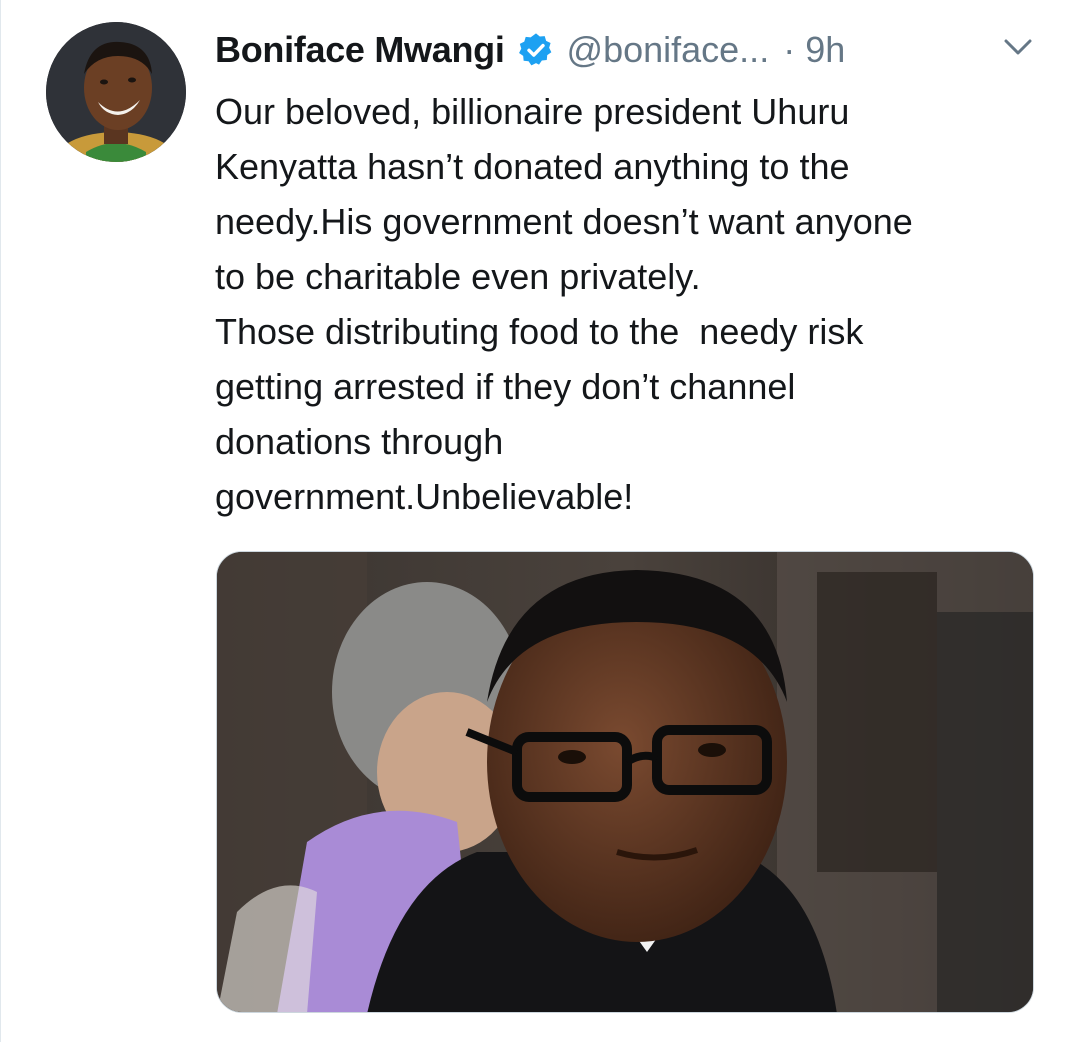  I want to click on tweet-text-line: getting arrested if they don’t channel, so click(505, 386).